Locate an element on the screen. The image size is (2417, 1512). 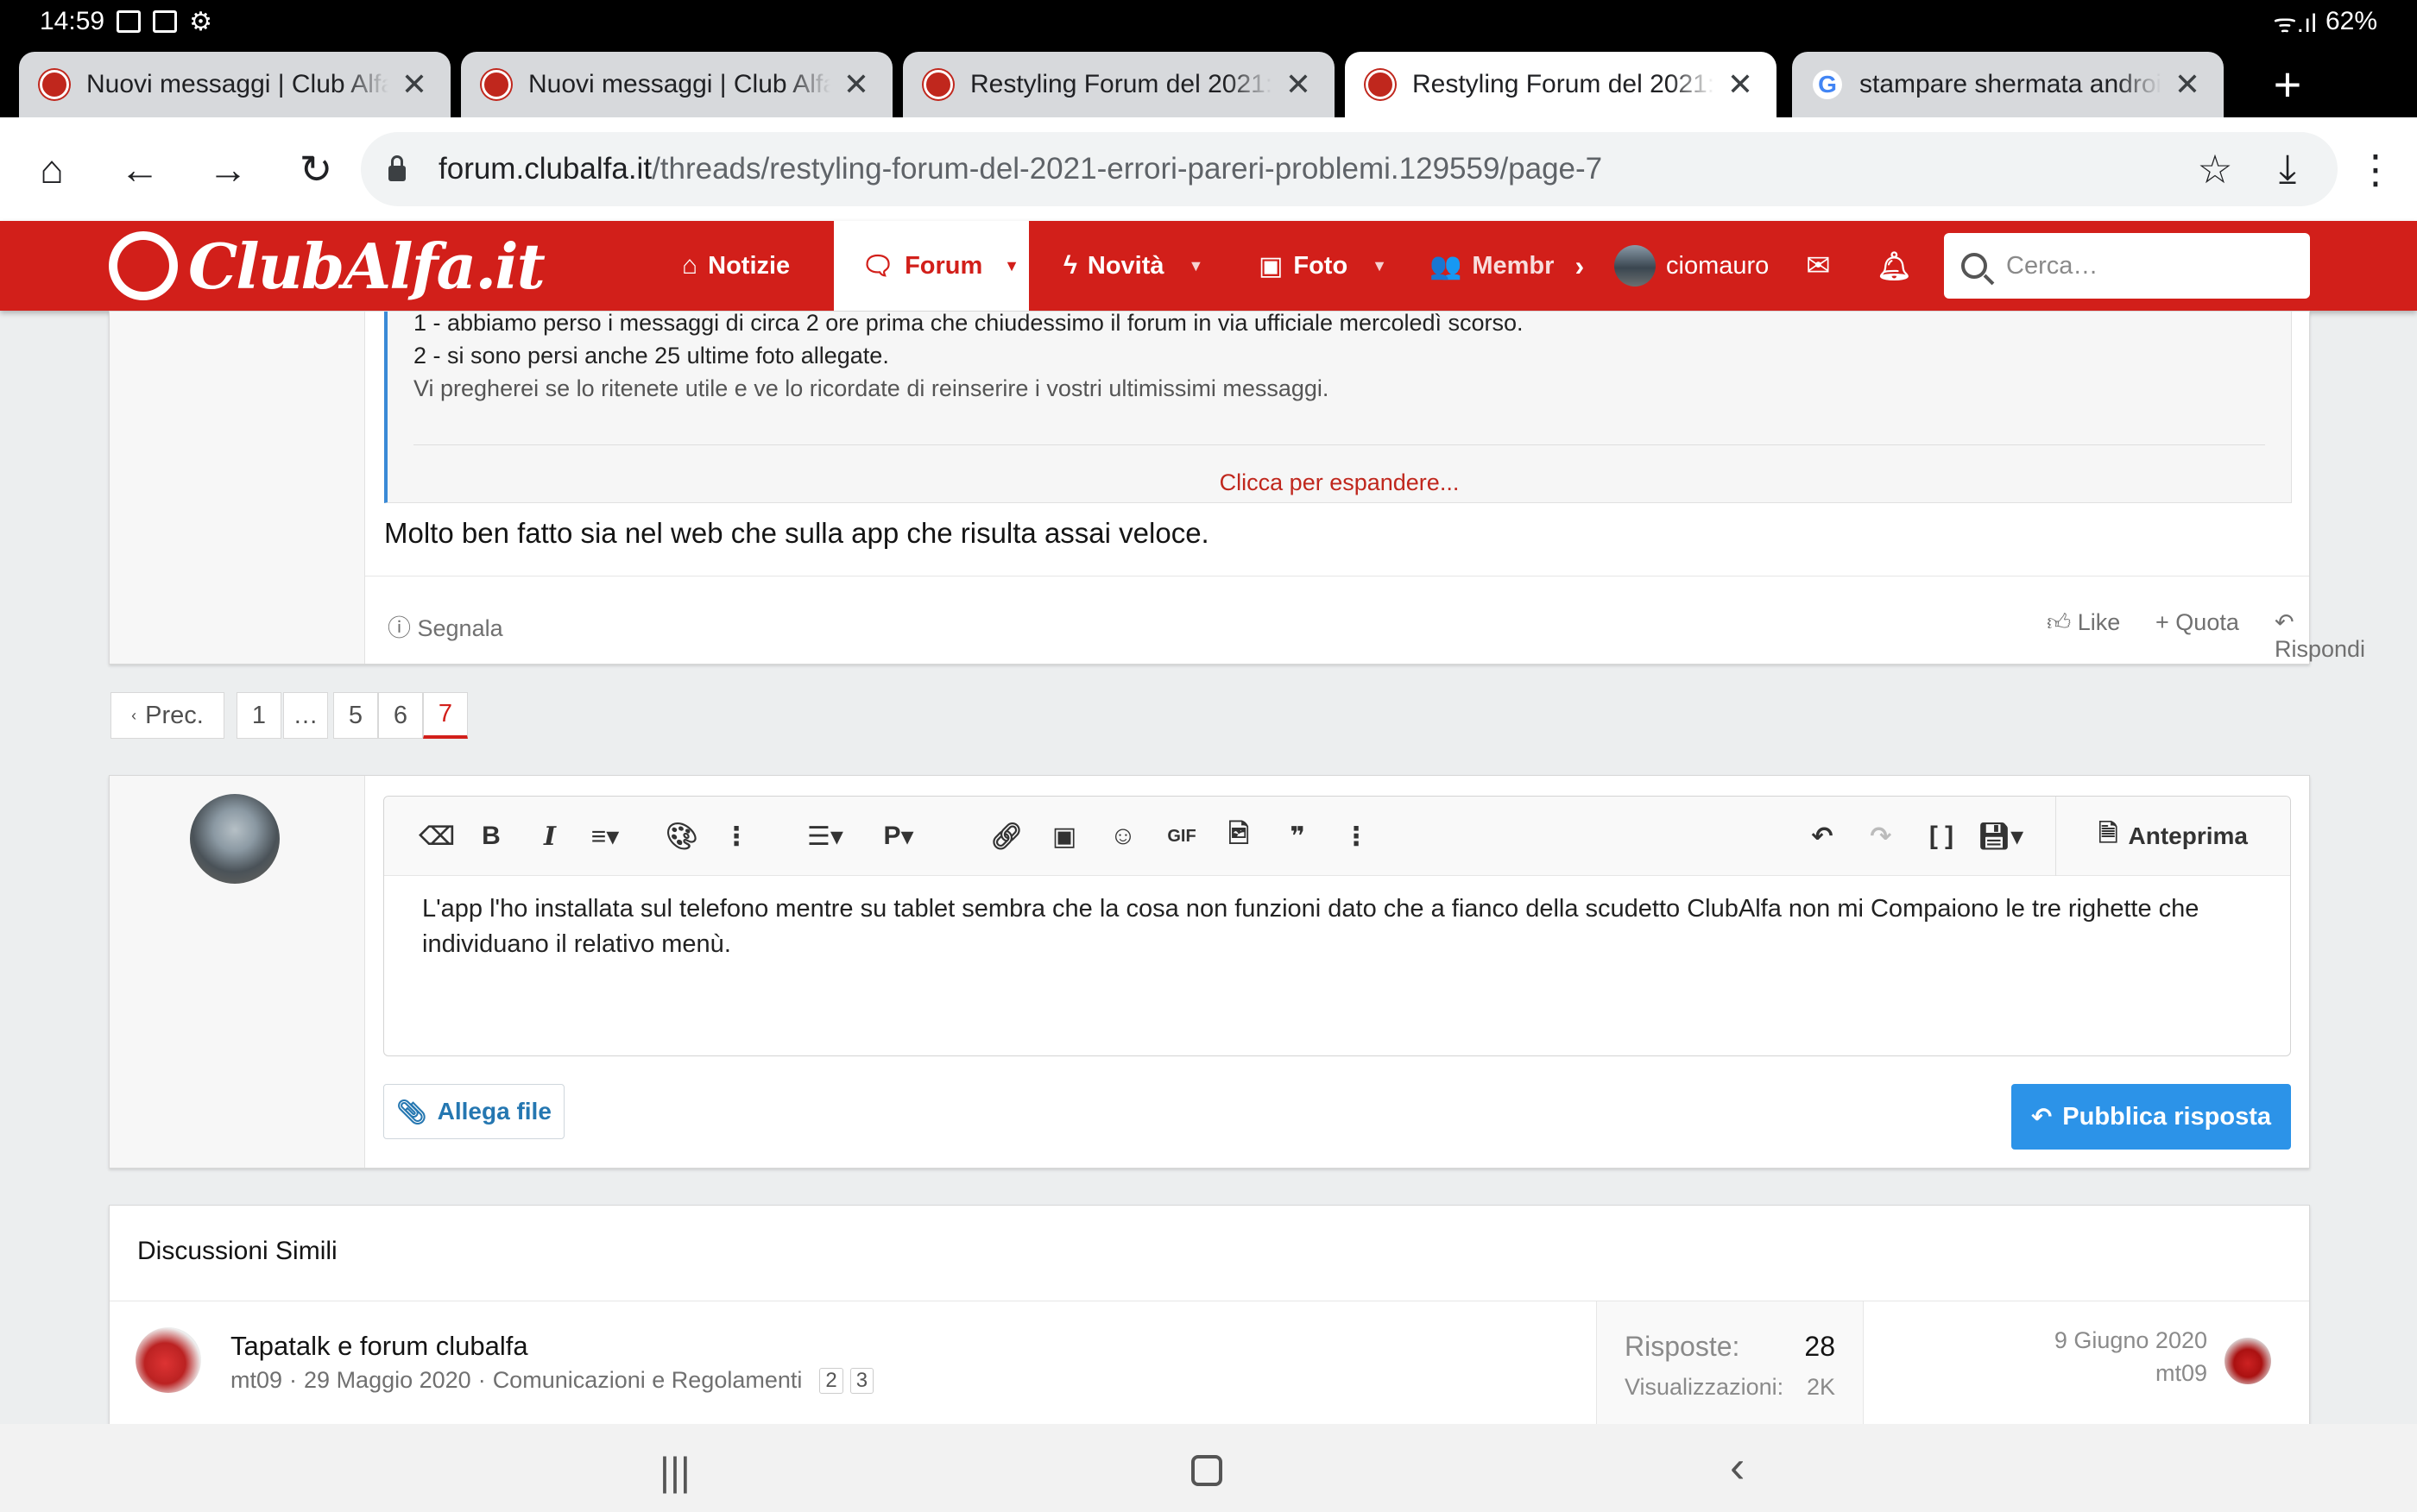
preview-button: 🗎 Anteprima is located at coordinates (2172, 836).